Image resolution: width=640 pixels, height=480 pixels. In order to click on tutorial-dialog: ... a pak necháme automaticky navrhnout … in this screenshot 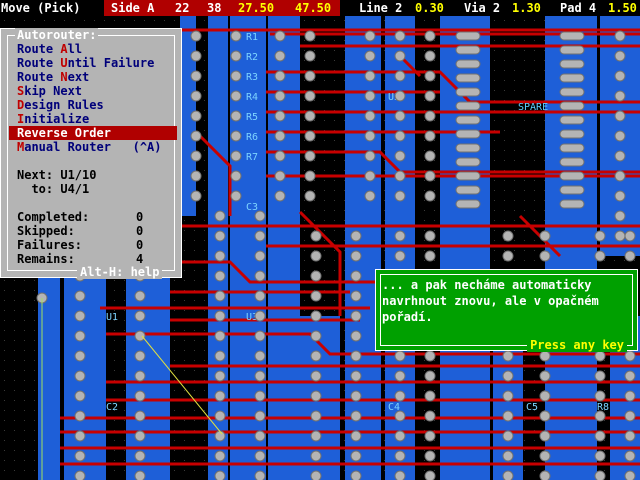, I will do `click(506, 310)`.